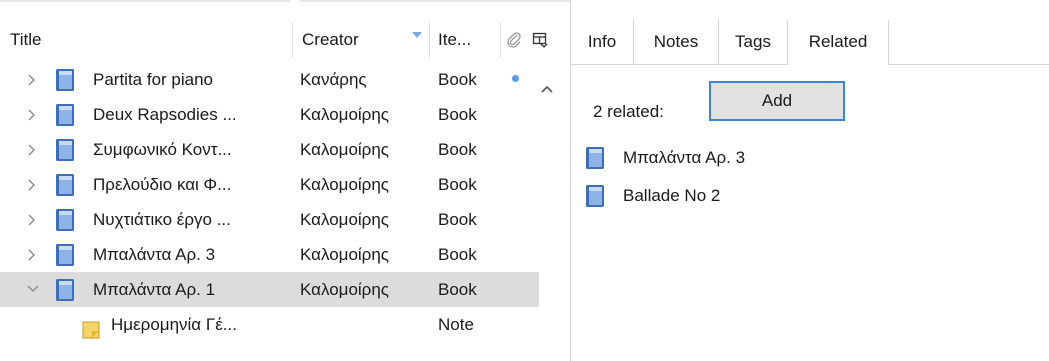  I want to click on column-header-attachments, so click(516, 40).